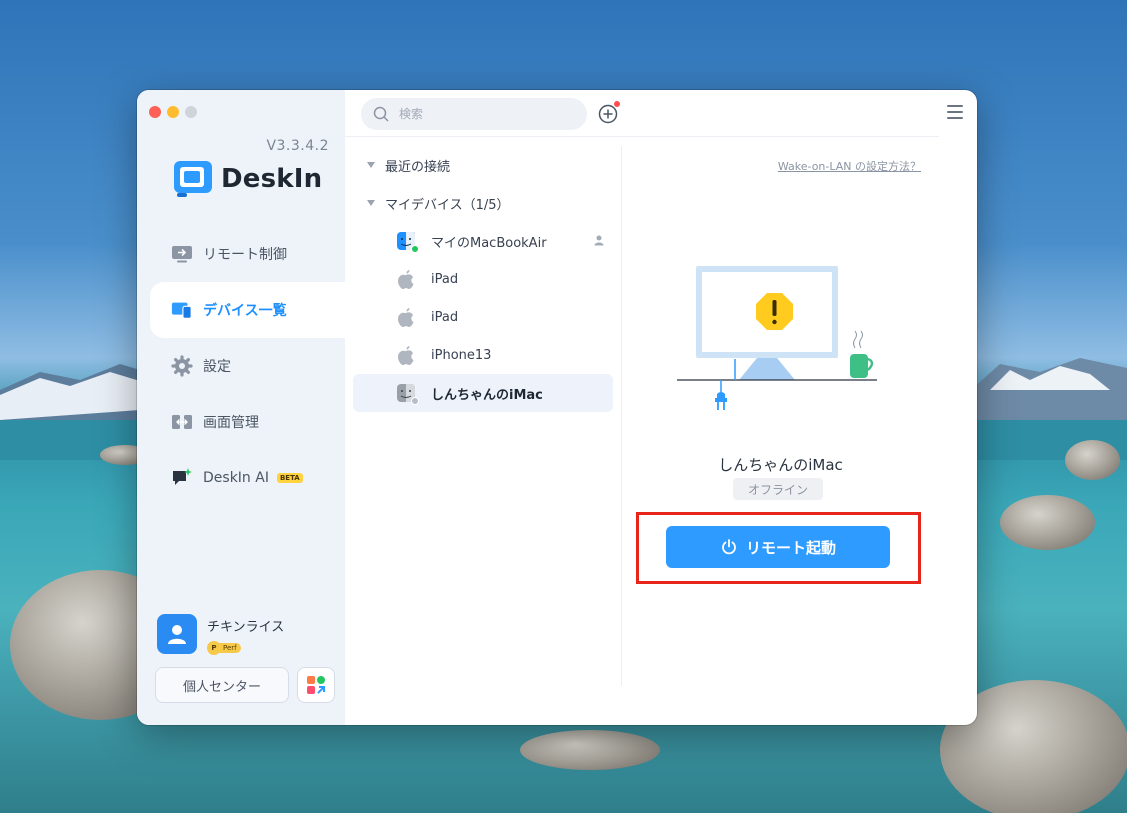 Image resolution: width=1127 pixels, height=813 pixels. What do you see at coordinates (489, 243) in the screenshot?
I see `device-name: マイのMacBookAir` at bounding box center [489, 243].